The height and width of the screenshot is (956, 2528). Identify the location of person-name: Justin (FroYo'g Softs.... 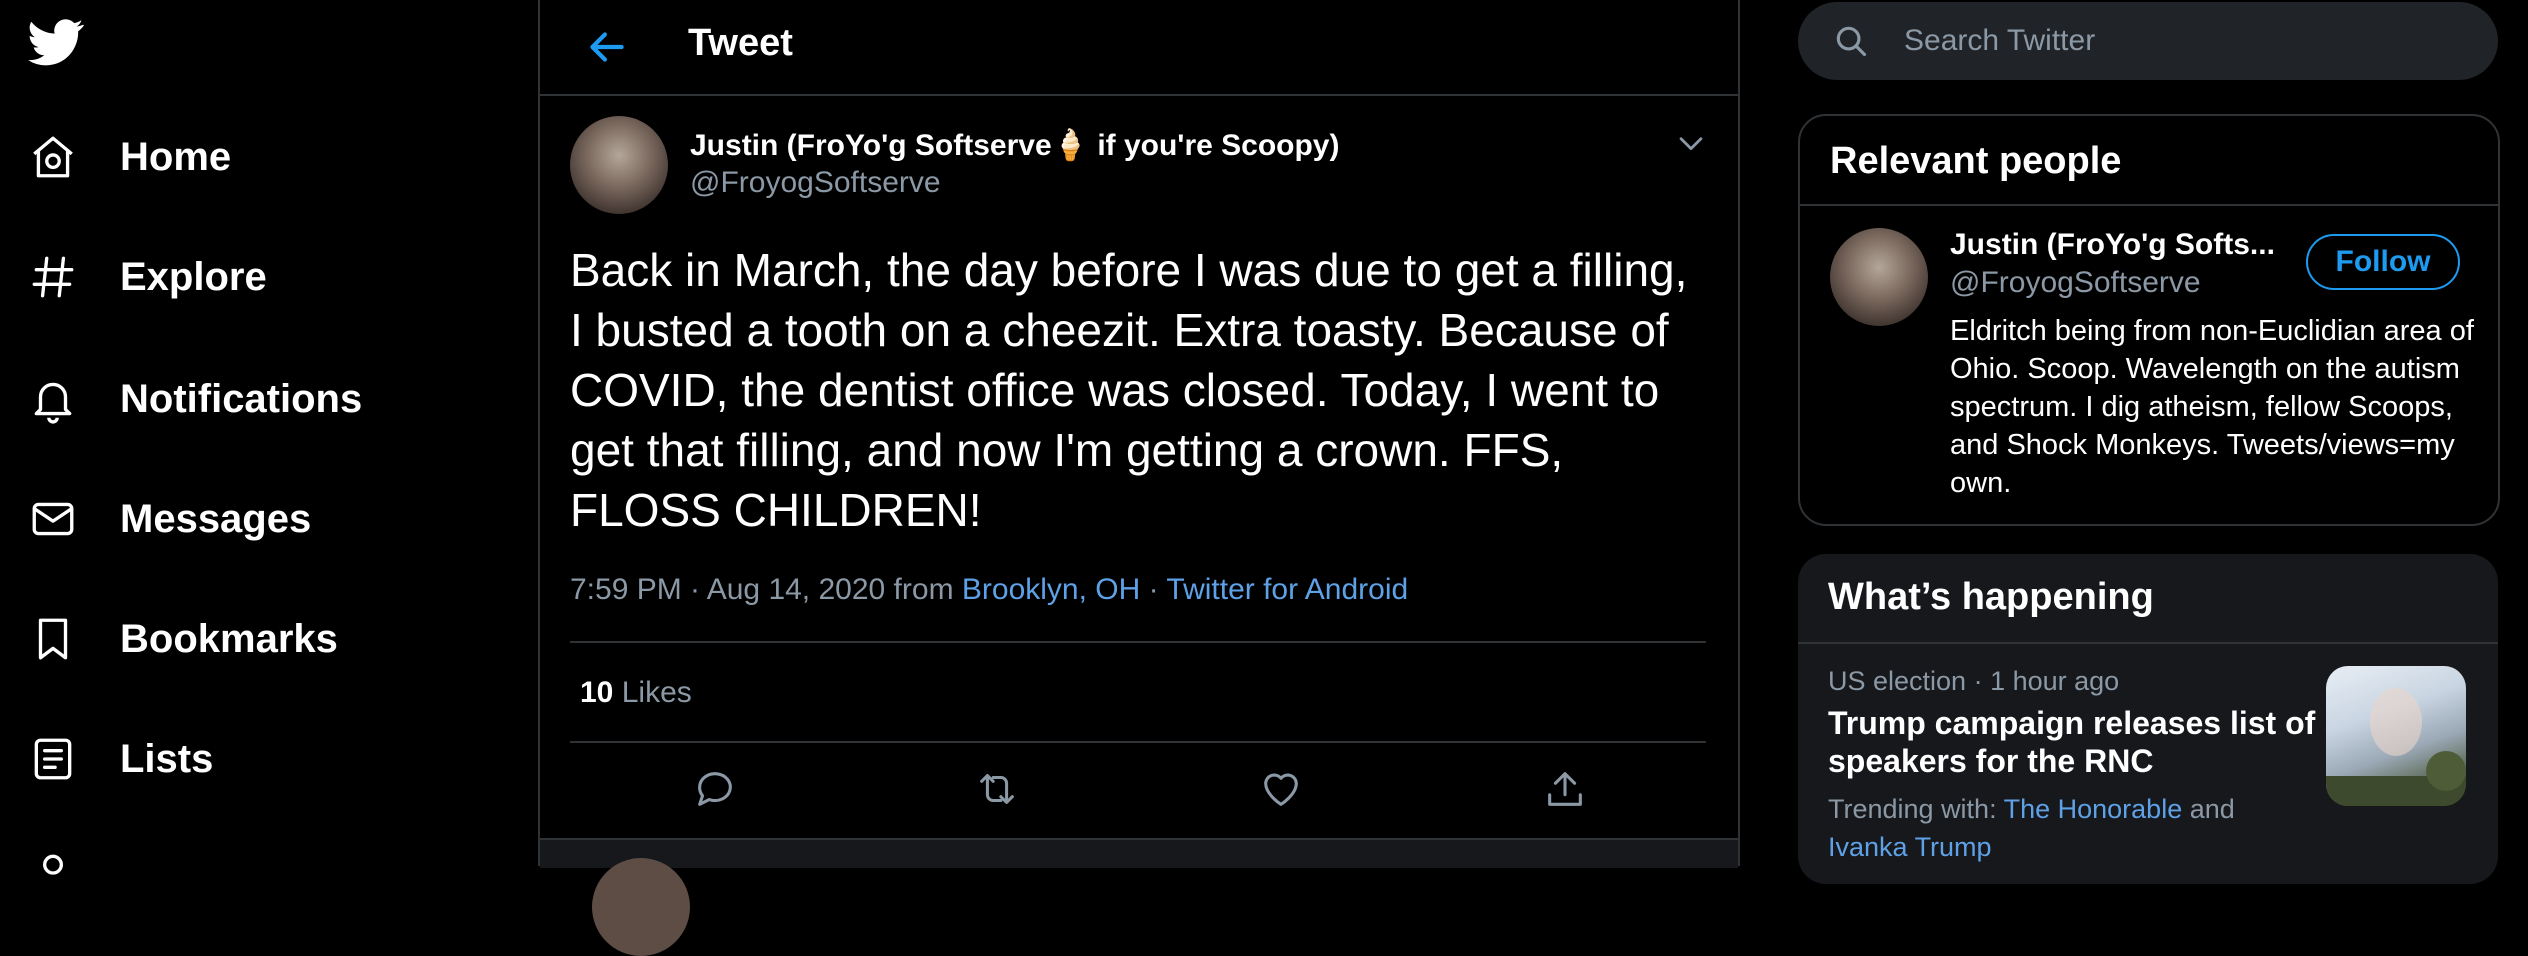
(2120, 245).